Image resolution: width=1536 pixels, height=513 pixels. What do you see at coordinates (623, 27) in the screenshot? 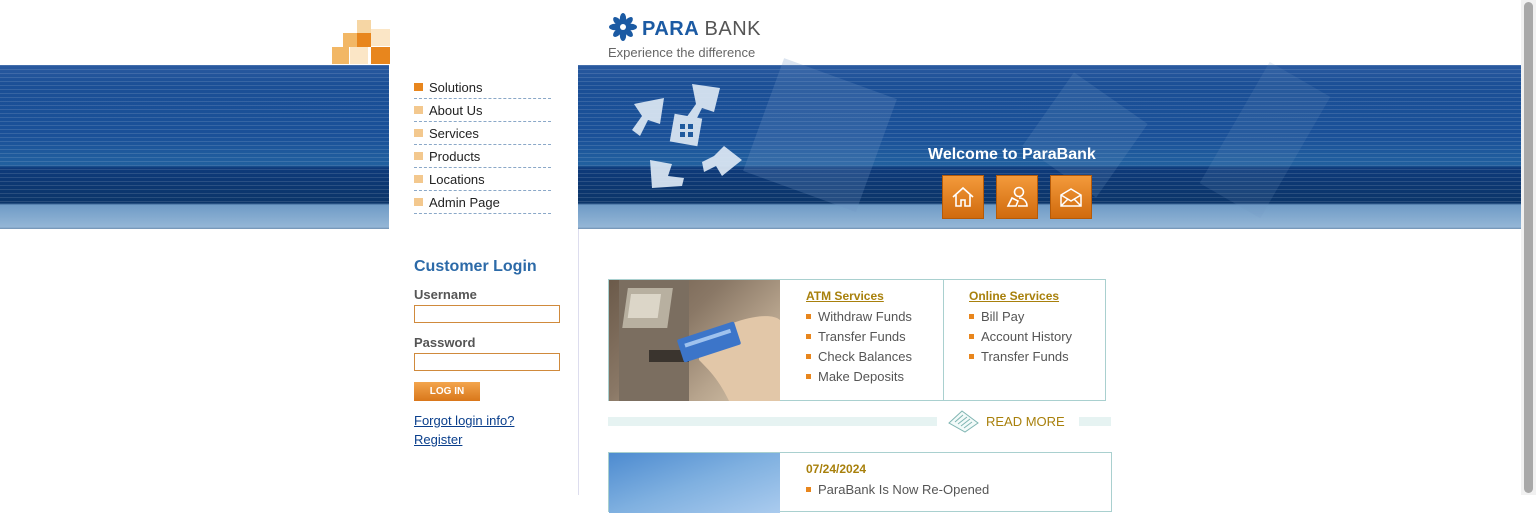
I see `logo-flower-icon` at bounding box center [623, 27].